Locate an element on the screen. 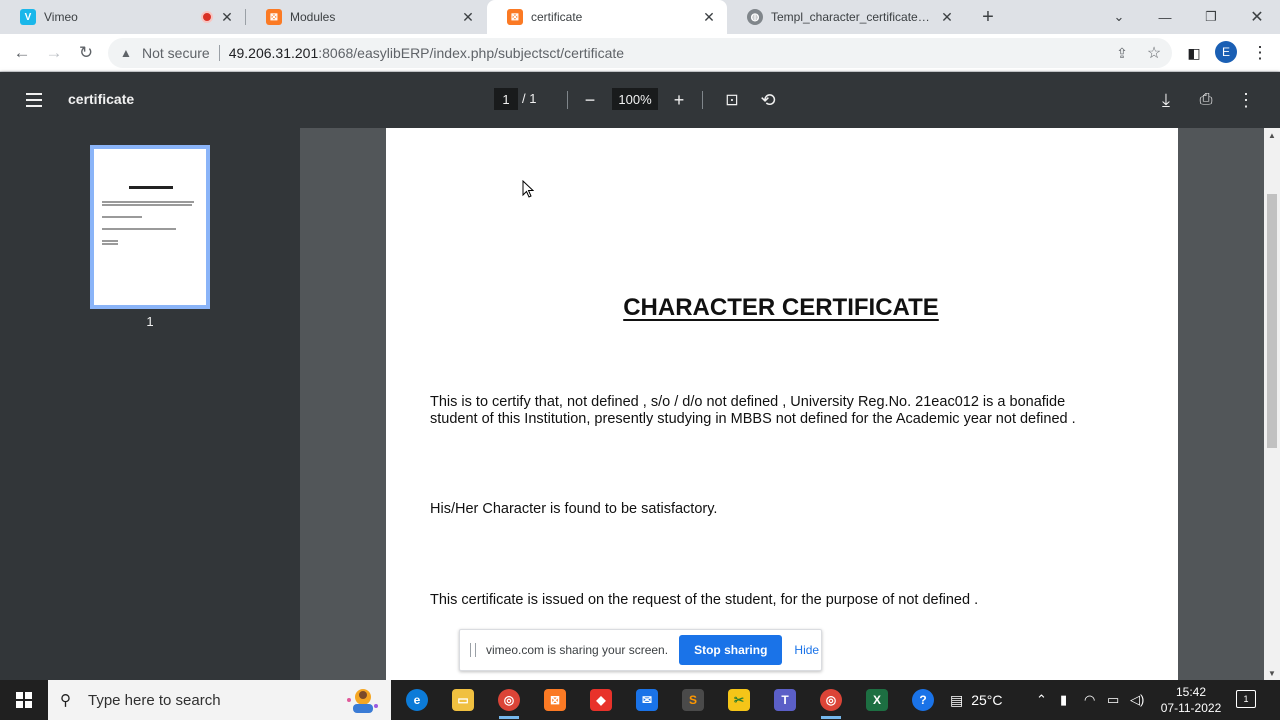 The height and width of the screenshot is (720, 1280). fit-to-page-icon: ⊡ is located at coordinates (732, 100).